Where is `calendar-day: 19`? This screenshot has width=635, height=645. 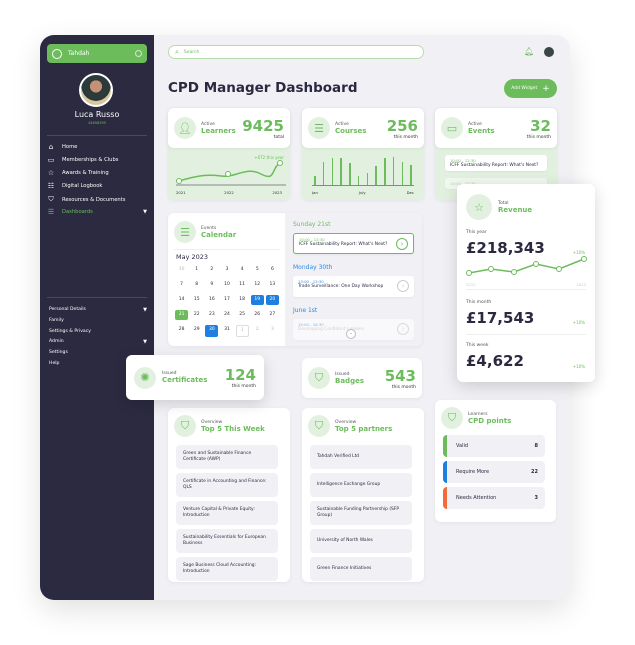 calendar-day: 19 is located at coordinates (257, 300).